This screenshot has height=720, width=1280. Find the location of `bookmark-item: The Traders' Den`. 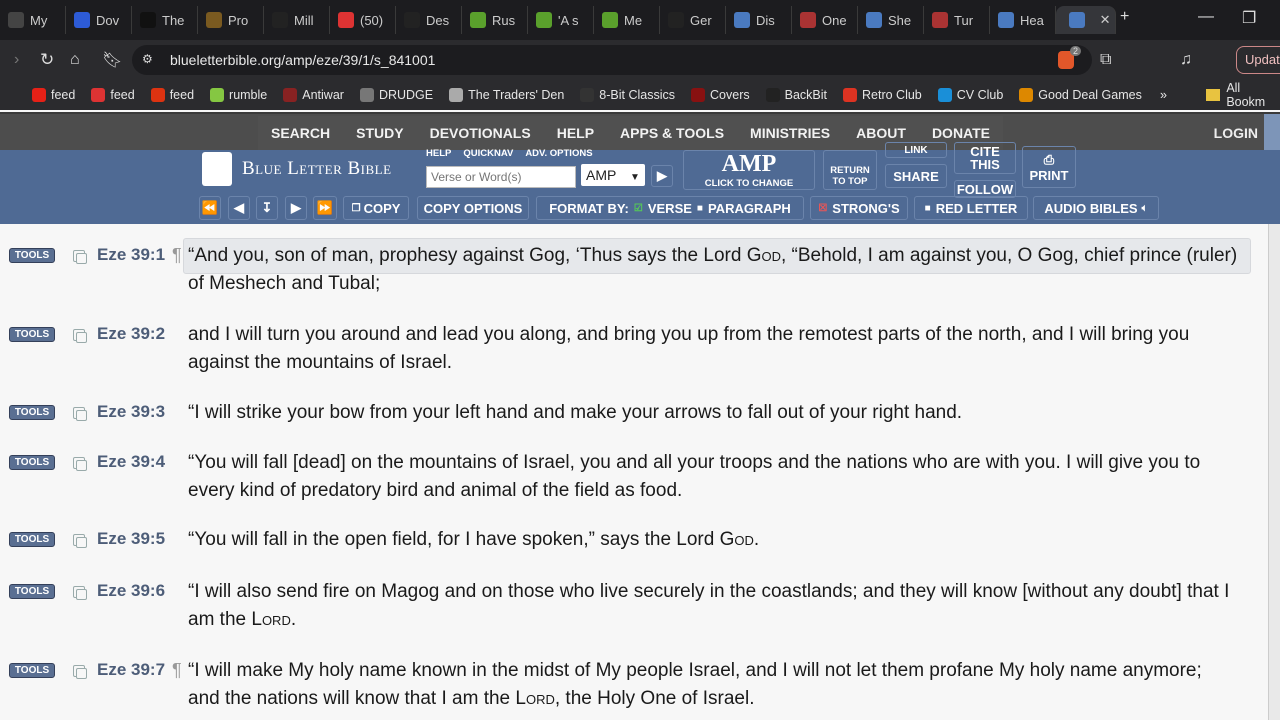

bookmark-item: The Traders' Den is located at coordinates (506, 95).